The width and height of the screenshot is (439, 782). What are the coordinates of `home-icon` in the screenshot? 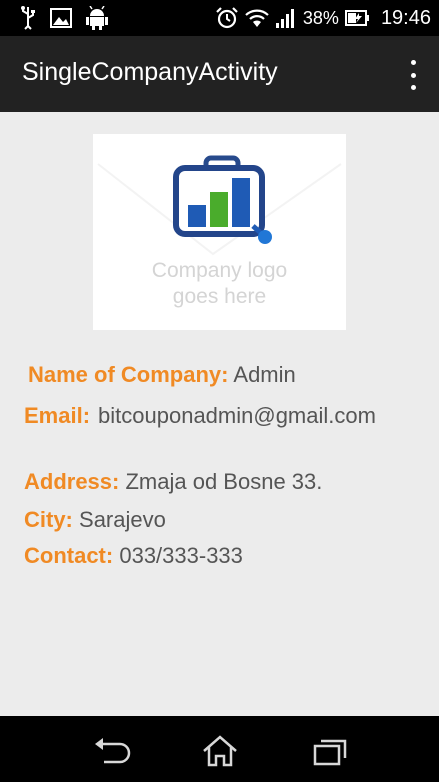 It's located at (220, 751).